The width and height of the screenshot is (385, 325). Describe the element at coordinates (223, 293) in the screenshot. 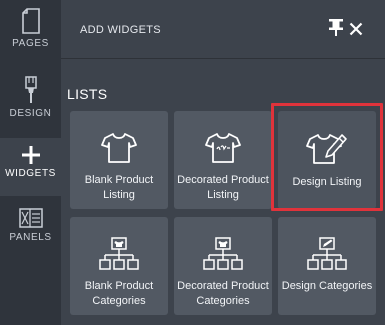

I see `widget-label: Decorated Product Categories` at that location.